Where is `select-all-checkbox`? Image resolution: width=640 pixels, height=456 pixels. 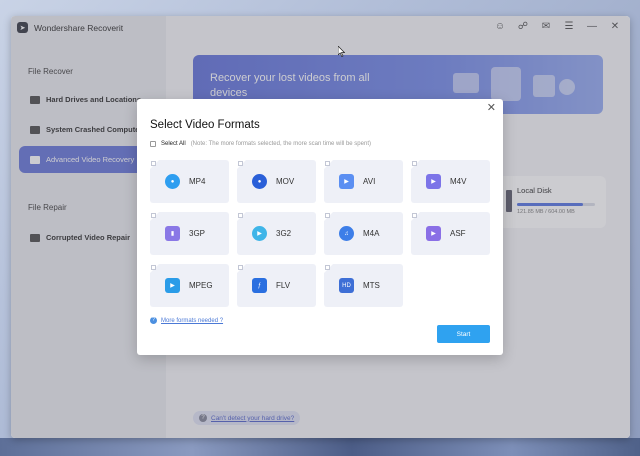 select-all-checkbox is located at coordinates (153, 144).